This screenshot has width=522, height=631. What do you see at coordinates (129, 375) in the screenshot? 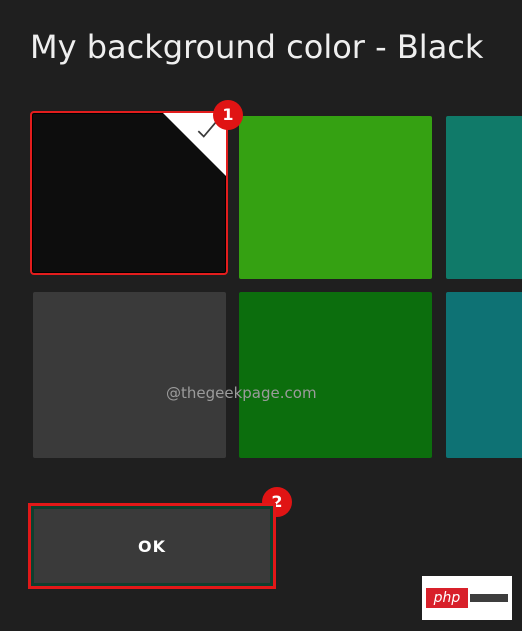
I see `swatch-gray` at bounding box center [129, 375].